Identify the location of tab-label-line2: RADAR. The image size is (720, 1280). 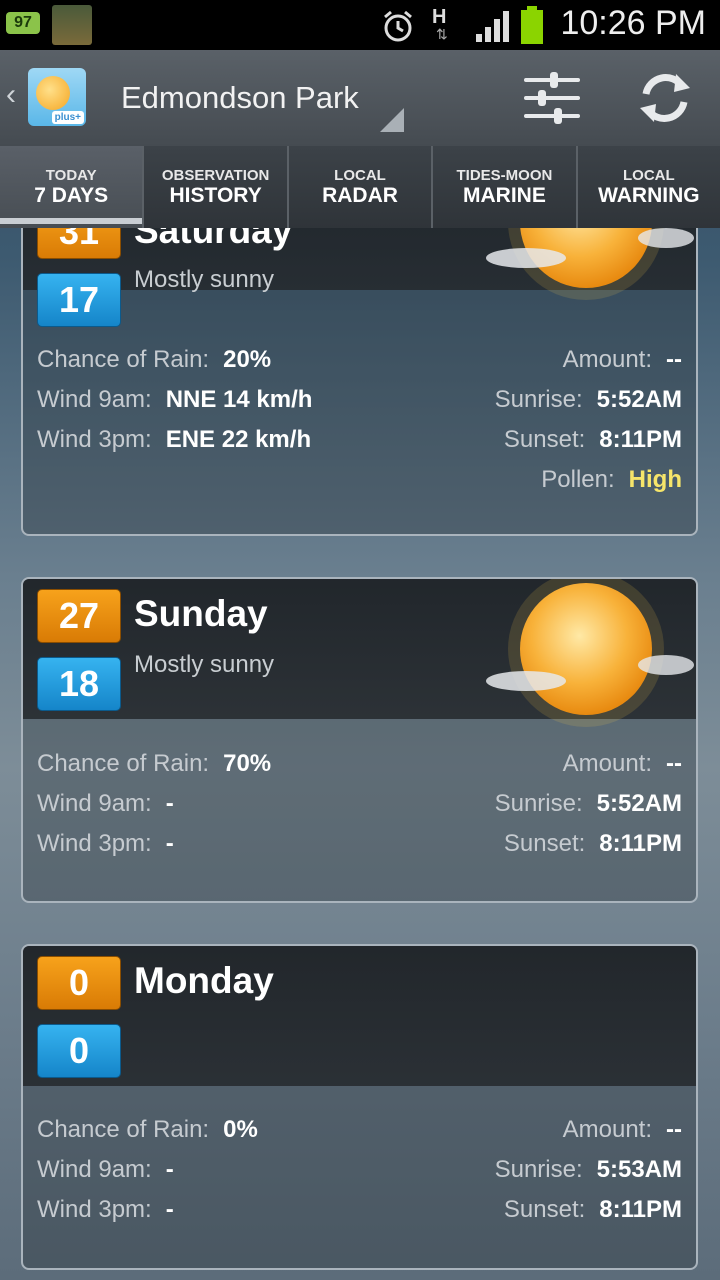
(360, 195).